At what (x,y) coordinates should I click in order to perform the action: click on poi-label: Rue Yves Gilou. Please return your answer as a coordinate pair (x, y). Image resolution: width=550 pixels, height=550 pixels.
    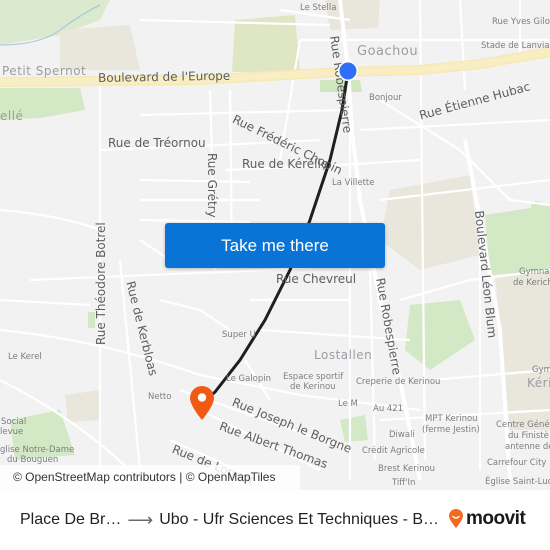
    Looking at the image, I should click on (521, 22).